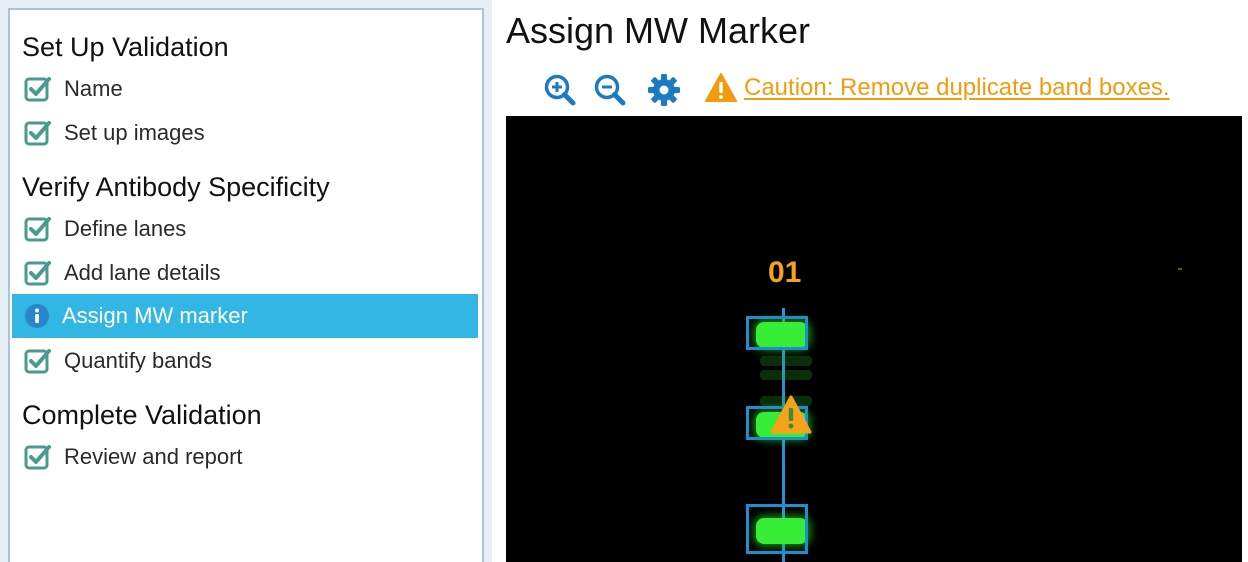  Describe the element at coordinates (244, 229) in the screenshot. I see `step-define-lanes: Define lanes` at that location.